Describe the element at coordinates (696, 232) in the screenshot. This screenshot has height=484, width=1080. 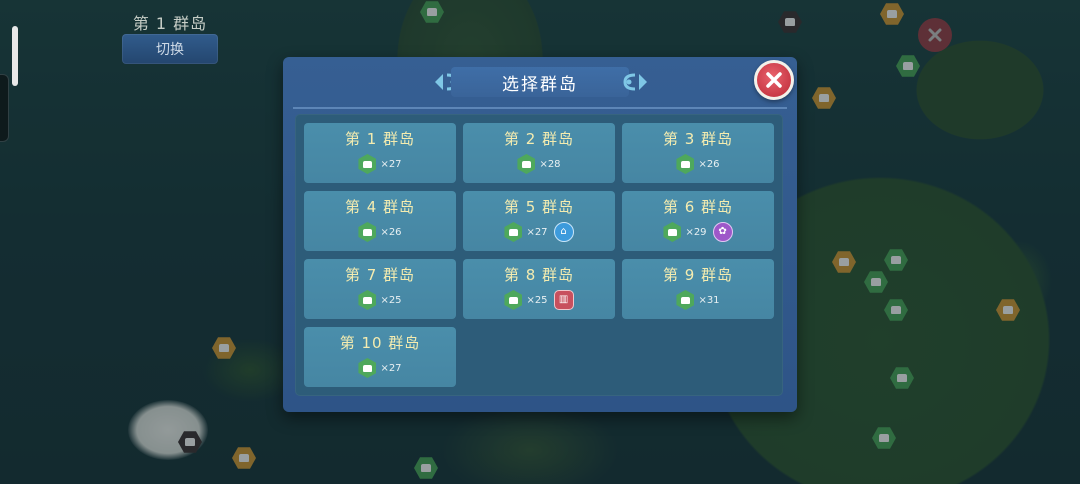
I see `teleport-count: ×29` at that location.